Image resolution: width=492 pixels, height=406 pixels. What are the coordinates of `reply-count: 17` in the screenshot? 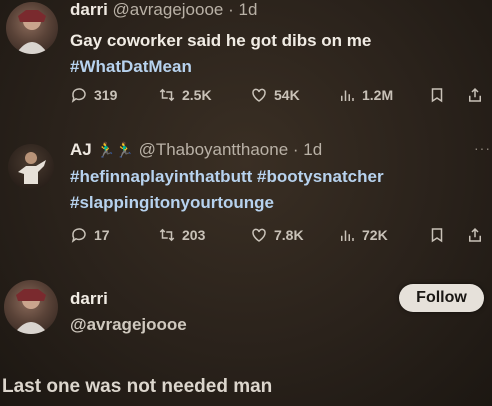 It's located at (102, 235).